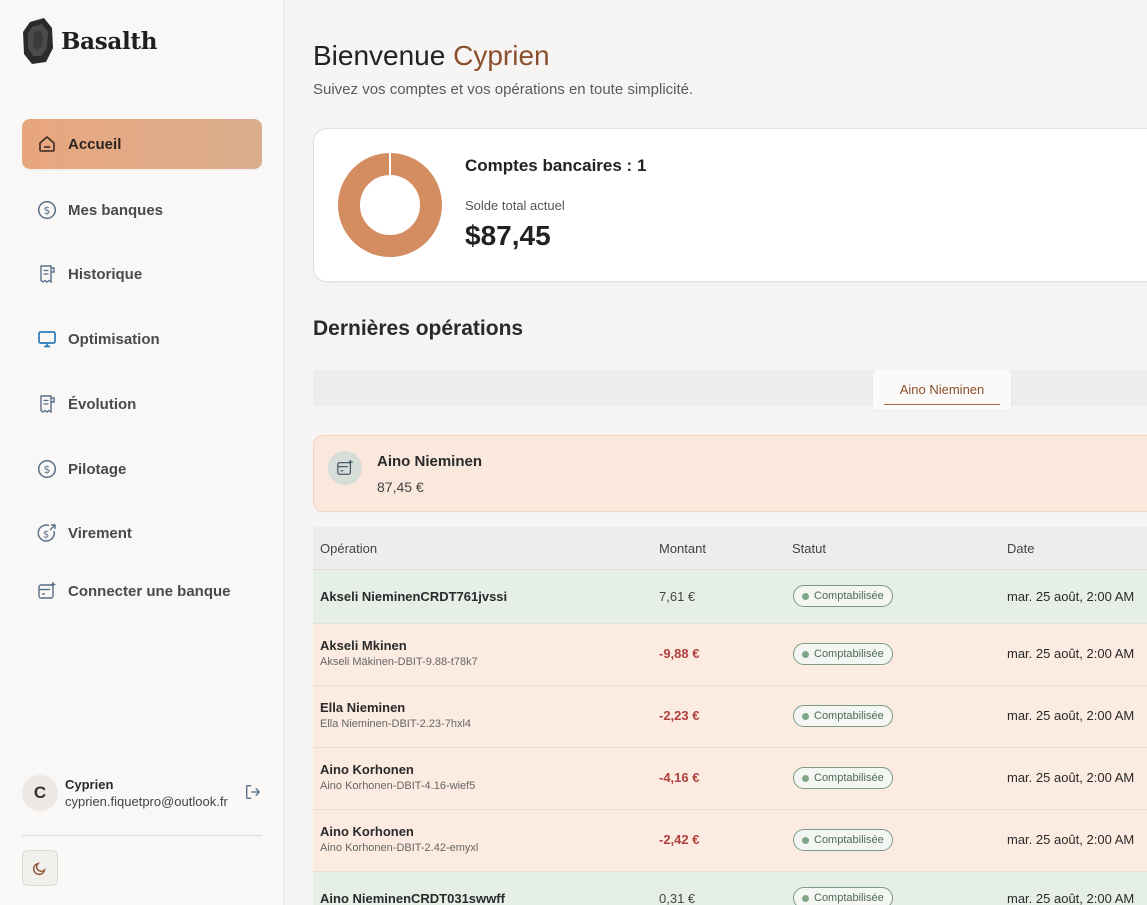 The height and width of the screenshot is (905, 1147). Describe the element at coordinates (40, 793) in the screenshot. I see `avatar: C` at that location.